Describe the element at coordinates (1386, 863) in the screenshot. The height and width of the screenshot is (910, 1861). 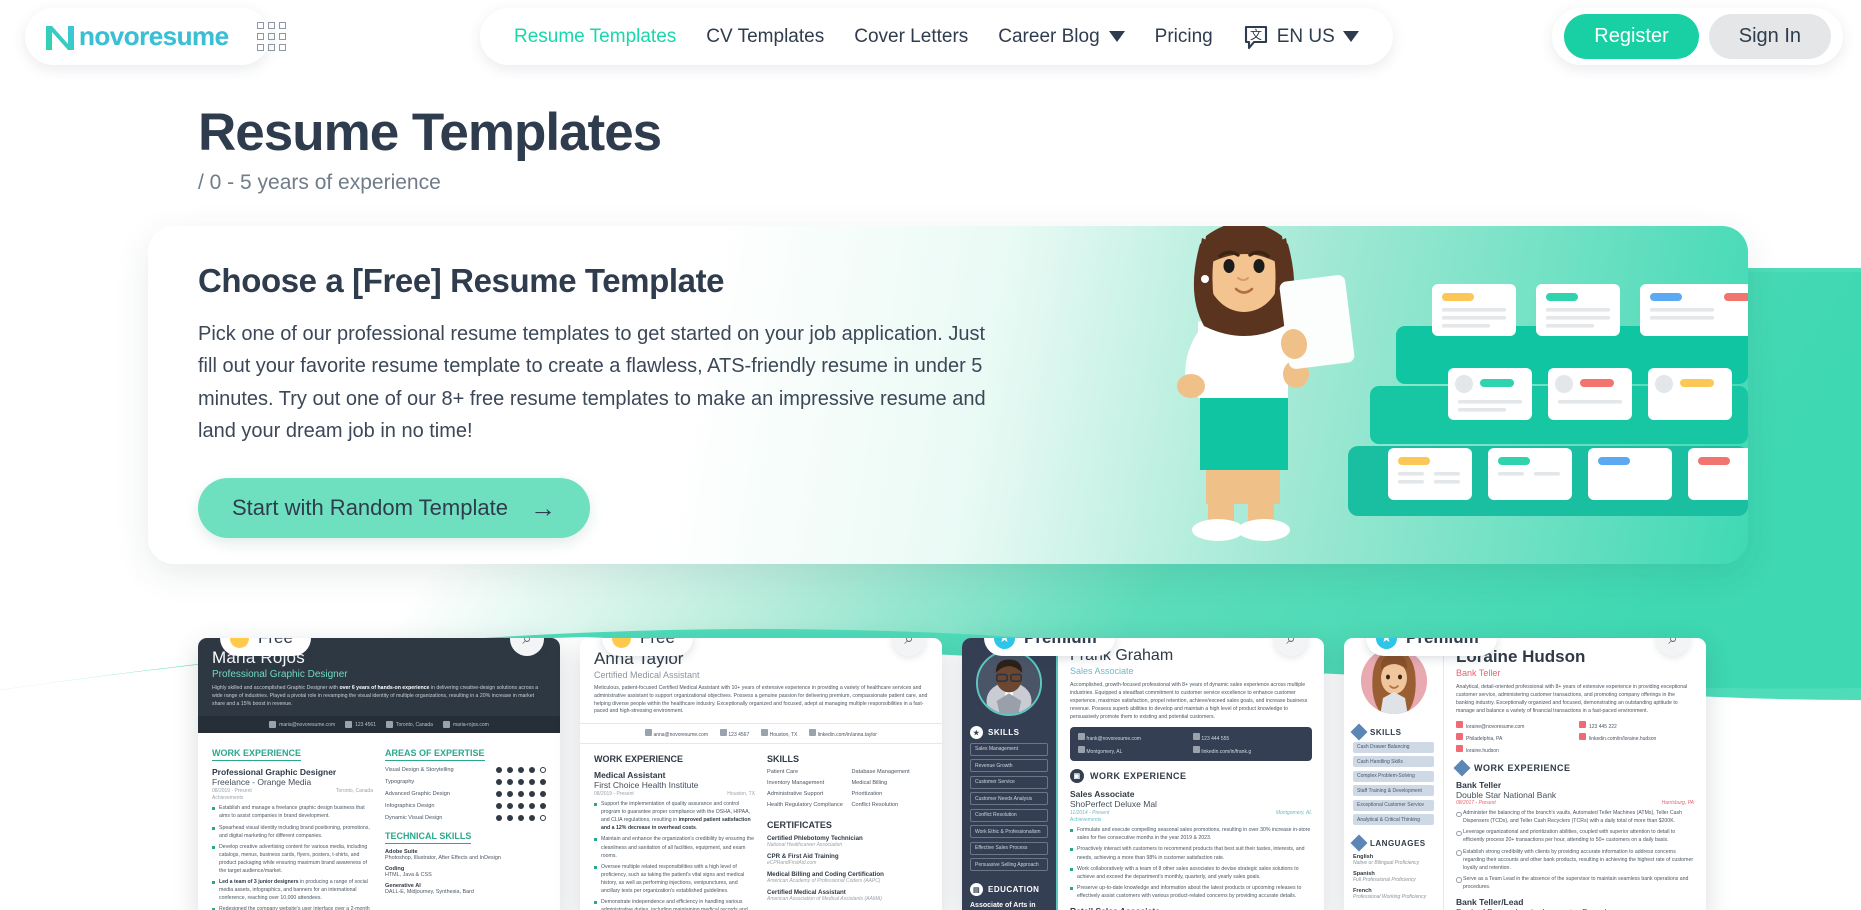
I see `language-level: Native or Bilingual Proficiency` at that location.